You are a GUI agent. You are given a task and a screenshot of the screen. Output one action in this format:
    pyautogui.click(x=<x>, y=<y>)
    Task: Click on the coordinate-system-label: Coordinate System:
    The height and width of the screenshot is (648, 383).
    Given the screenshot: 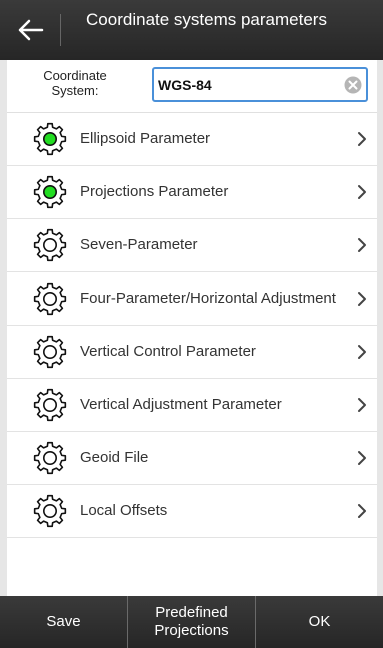 What is the action you would take?
    pyautogui.click(x=75, y=83)
    